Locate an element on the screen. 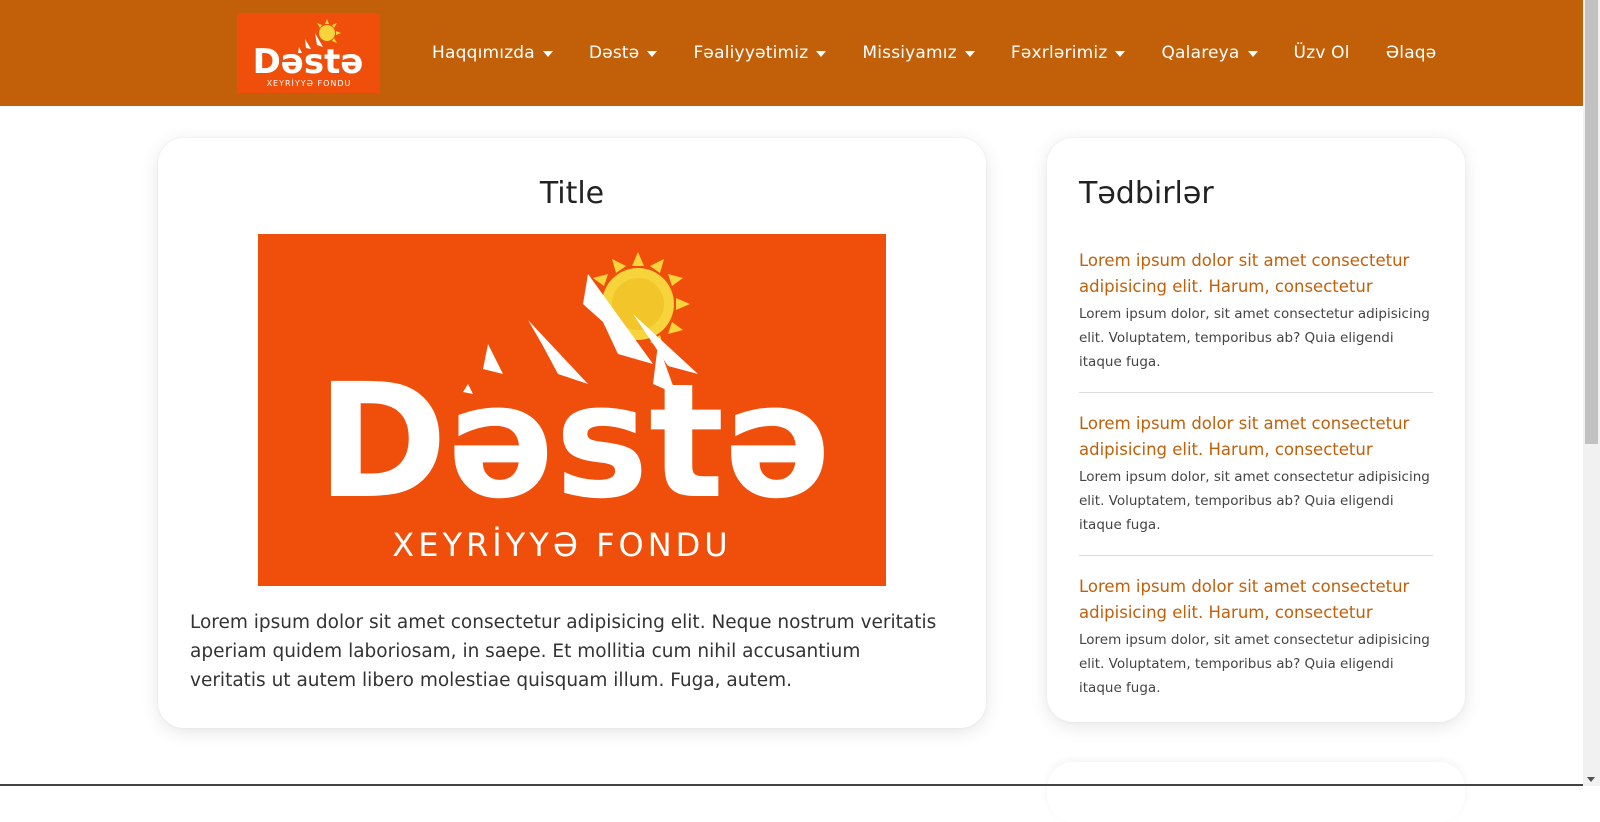  nav-item-label: Qalareya is located at coordinates (1200, 53).